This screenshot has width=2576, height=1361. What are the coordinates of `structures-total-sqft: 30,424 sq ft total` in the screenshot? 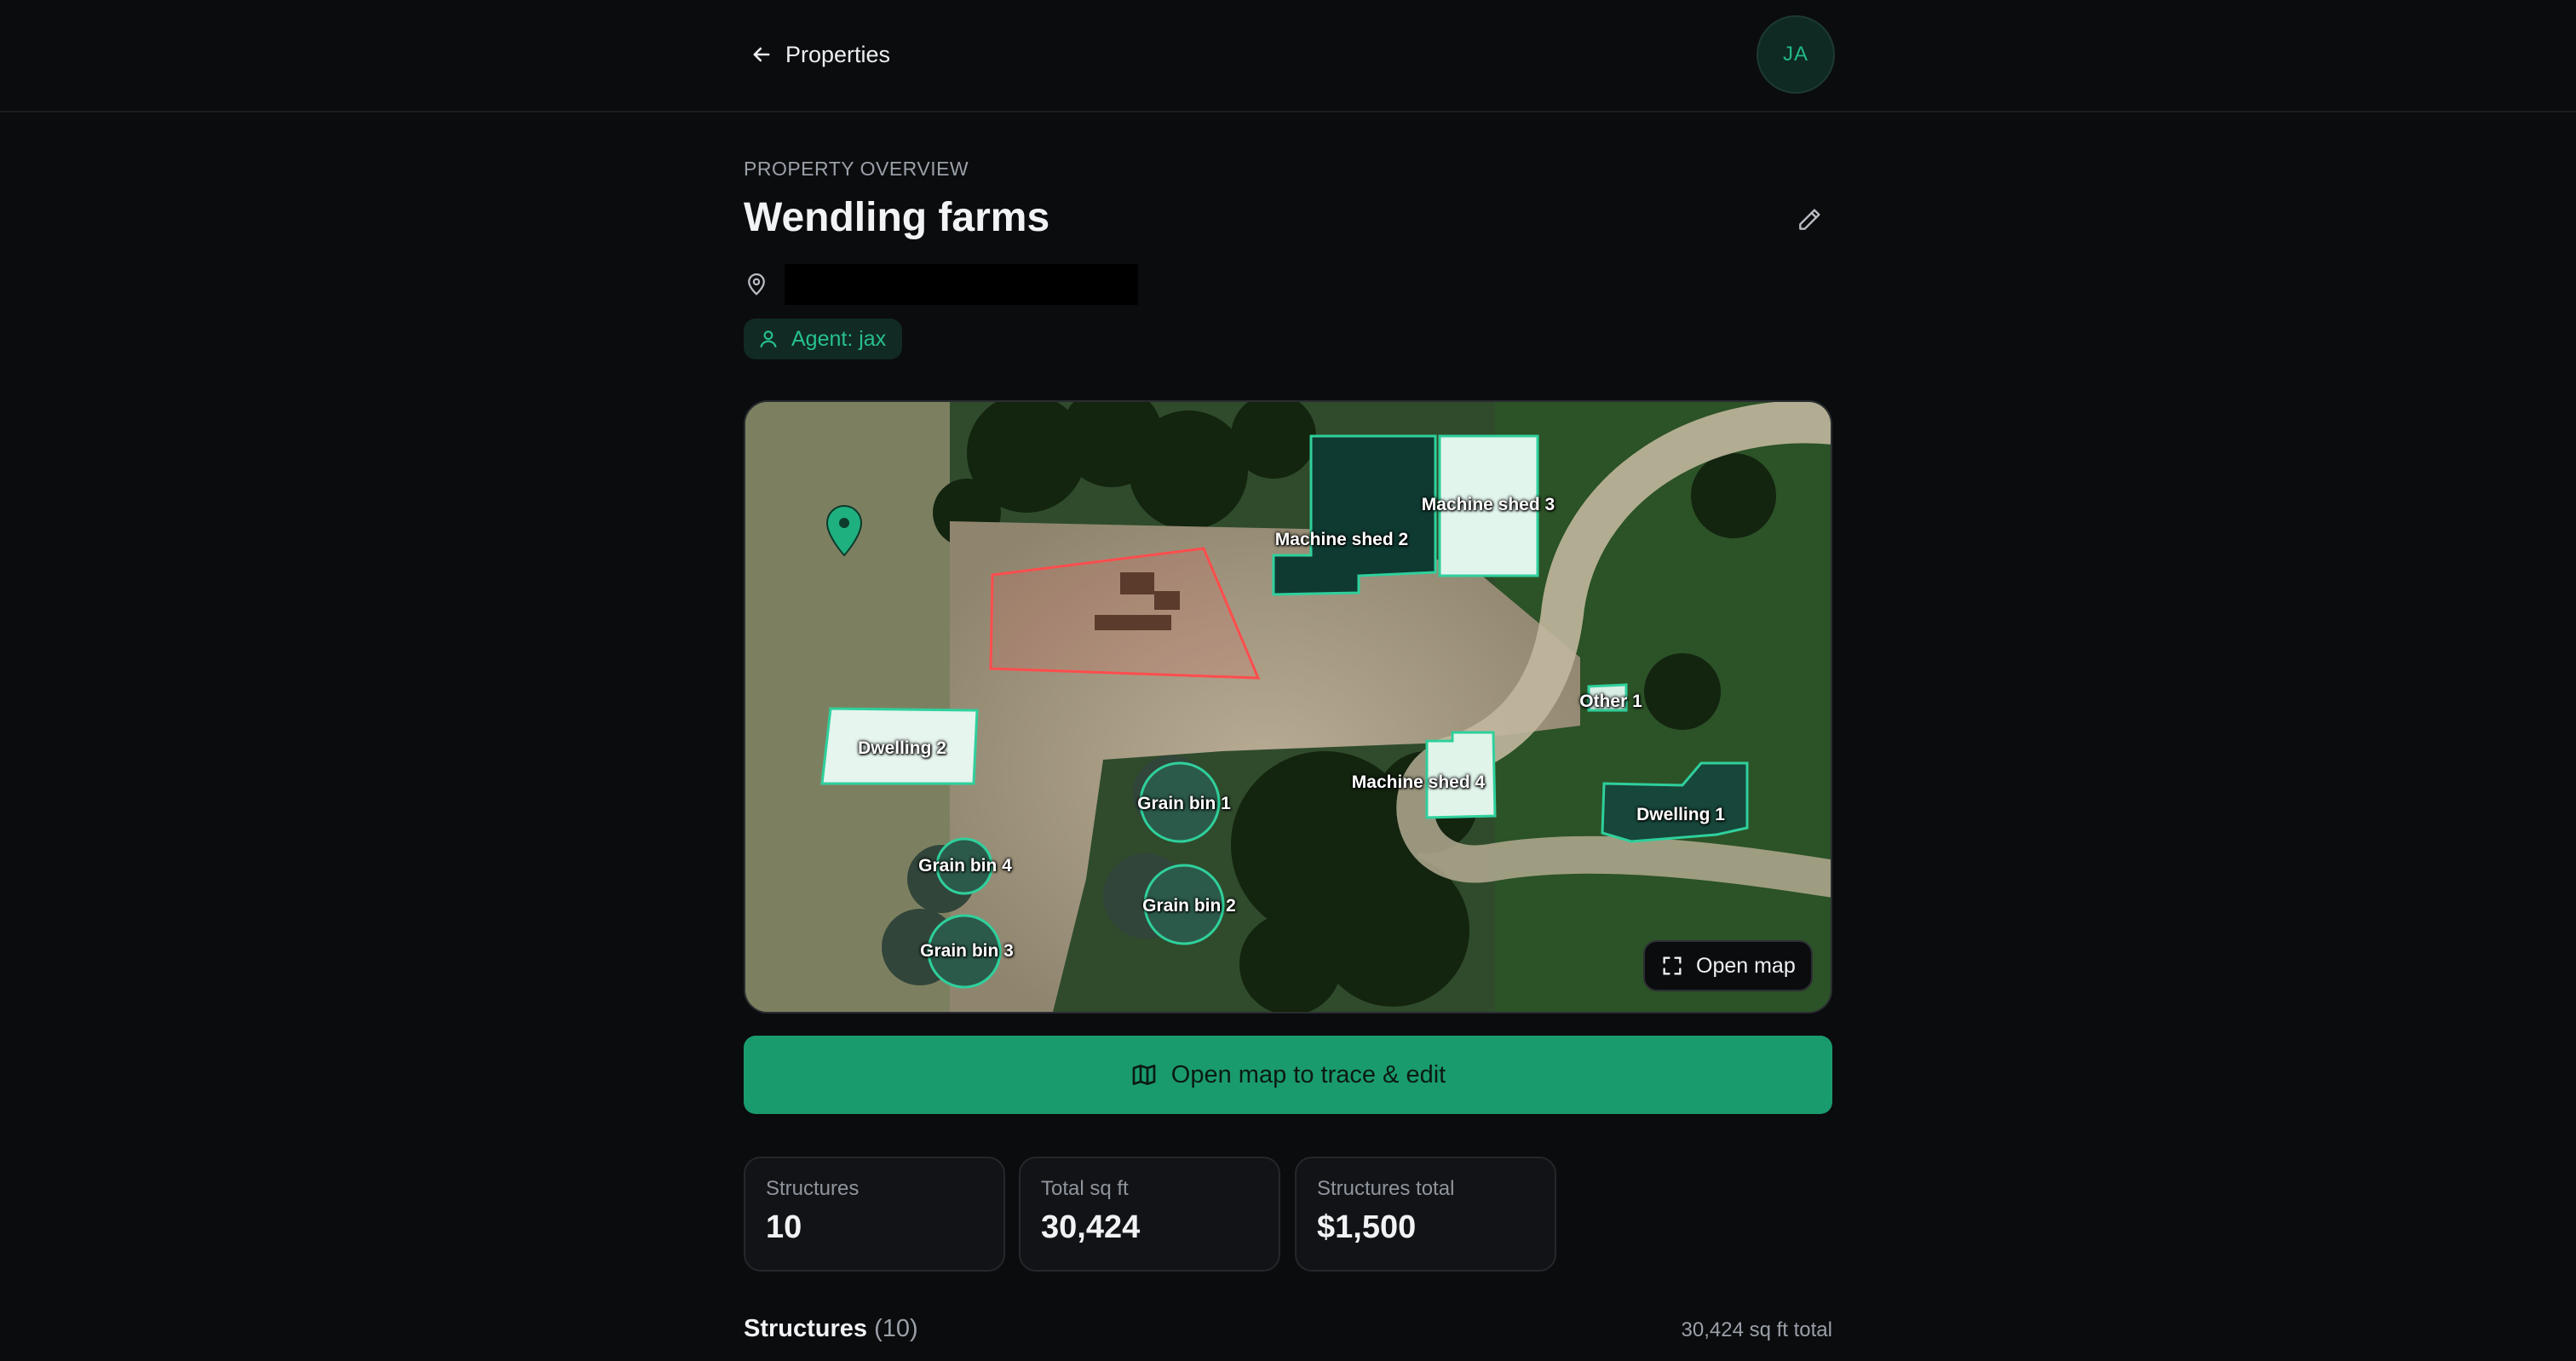 It's located at (1757, 1329).